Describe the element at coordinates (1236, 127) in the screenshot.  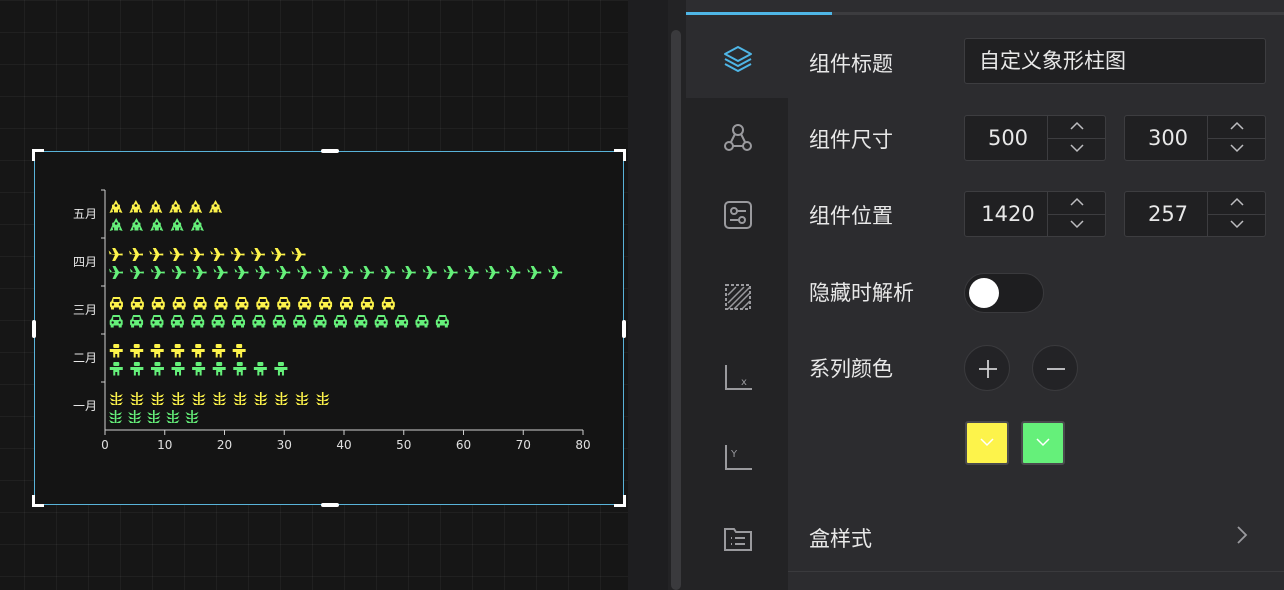
I see `height-increment` at that location.